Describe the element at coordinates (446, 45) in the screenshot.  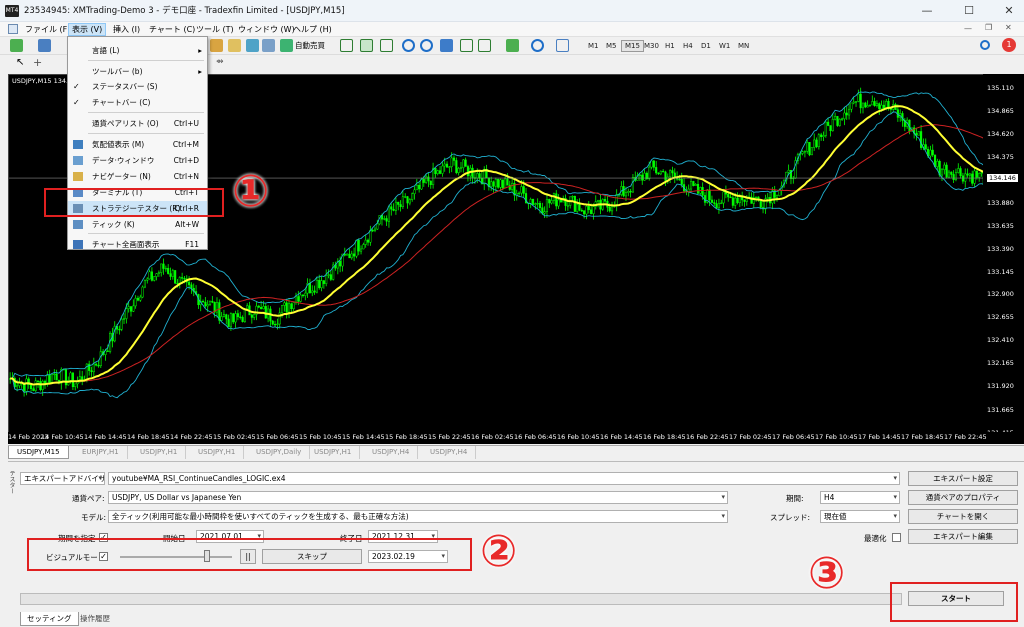
I see `tile-windows-icon` at that location.